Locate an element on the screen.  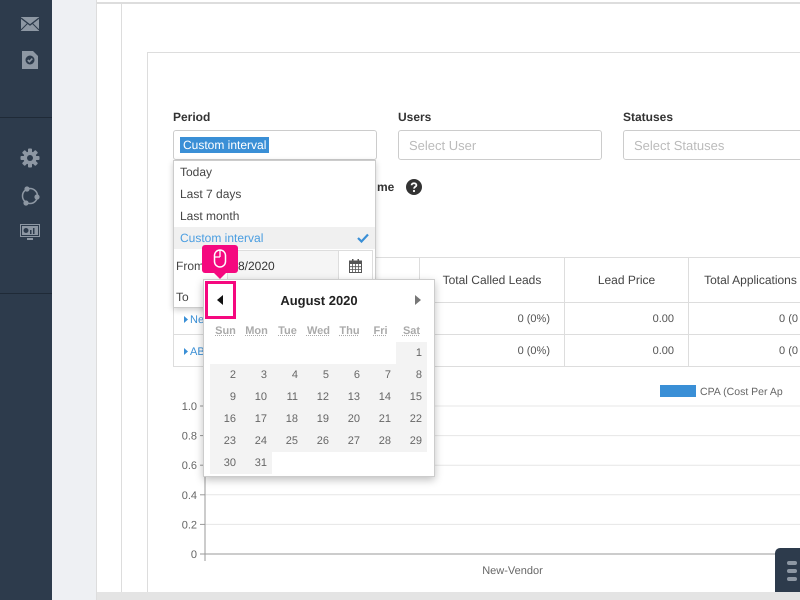
axis-label: 1.0 is located at coordinates (189, 407).